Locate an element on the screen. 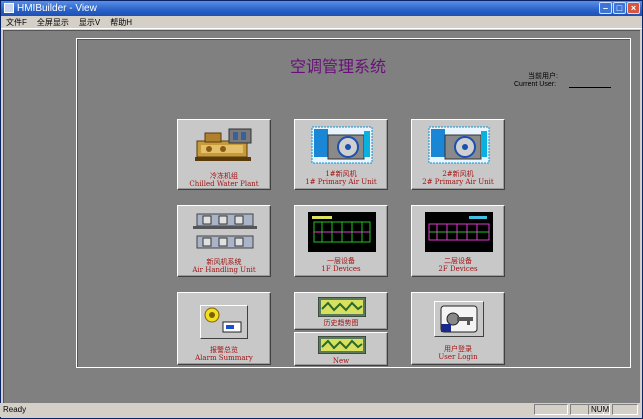 The height and width of the screenshot is (419, 643). pau2-label-cn: 2#新风机 is located at coordinates (458, 174).